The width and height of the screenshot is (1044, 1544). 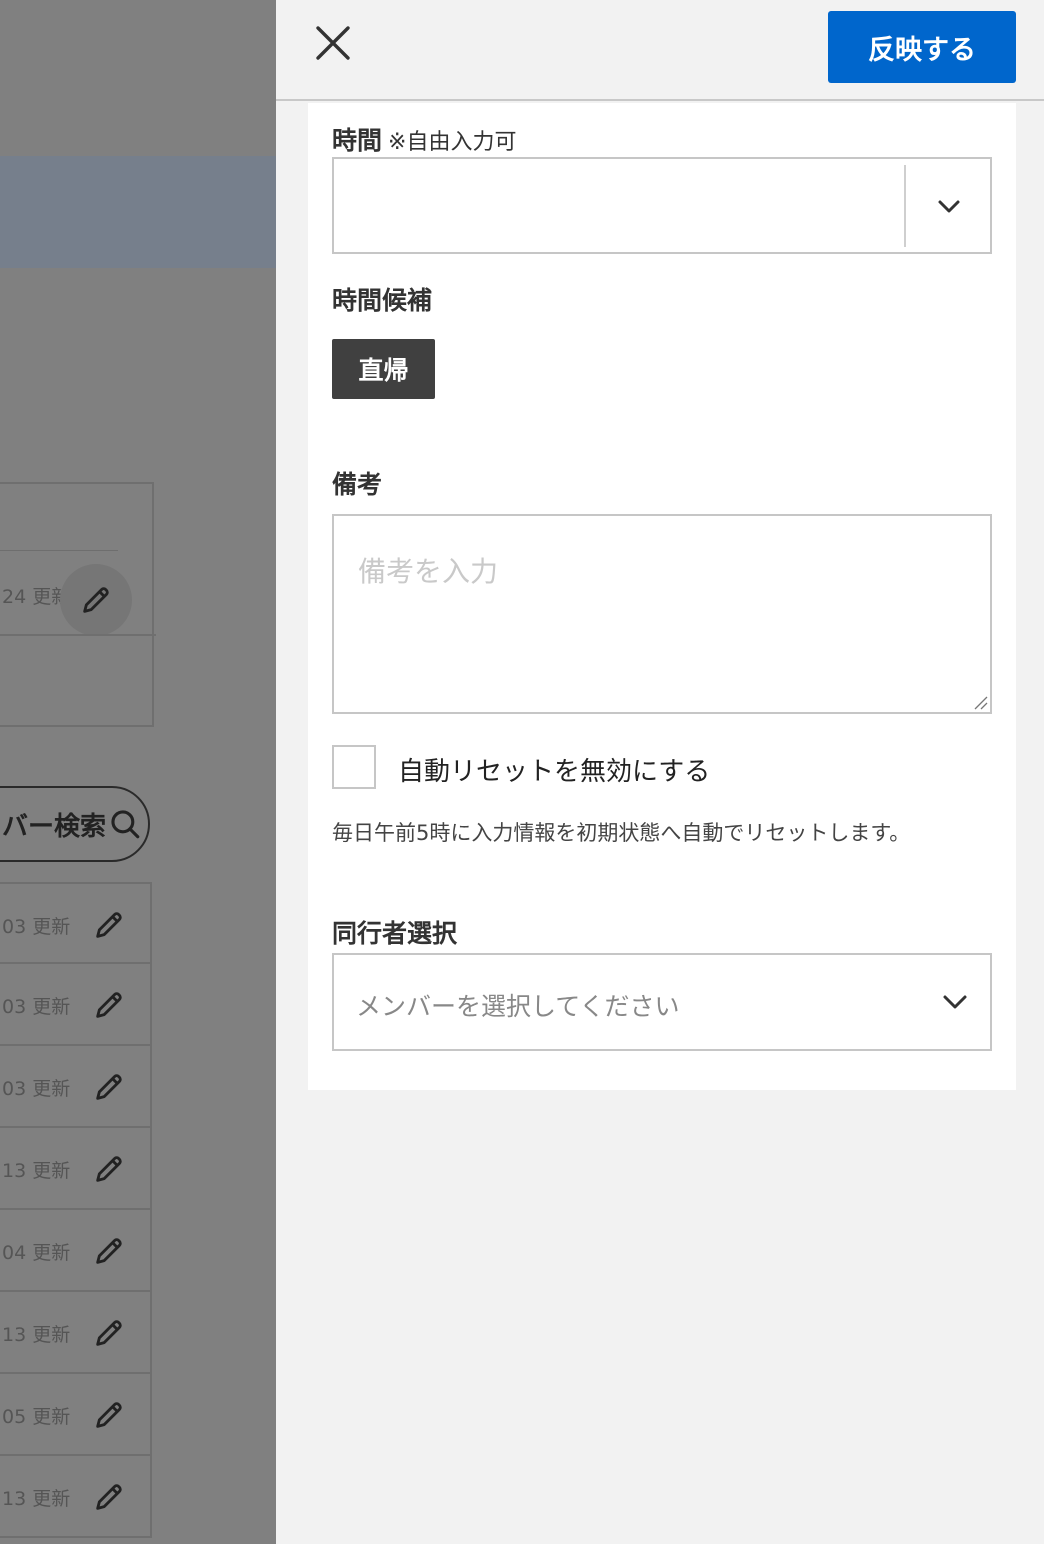 I want to click on time-candidates-label: 時間候補, so click(x=382, y=300).